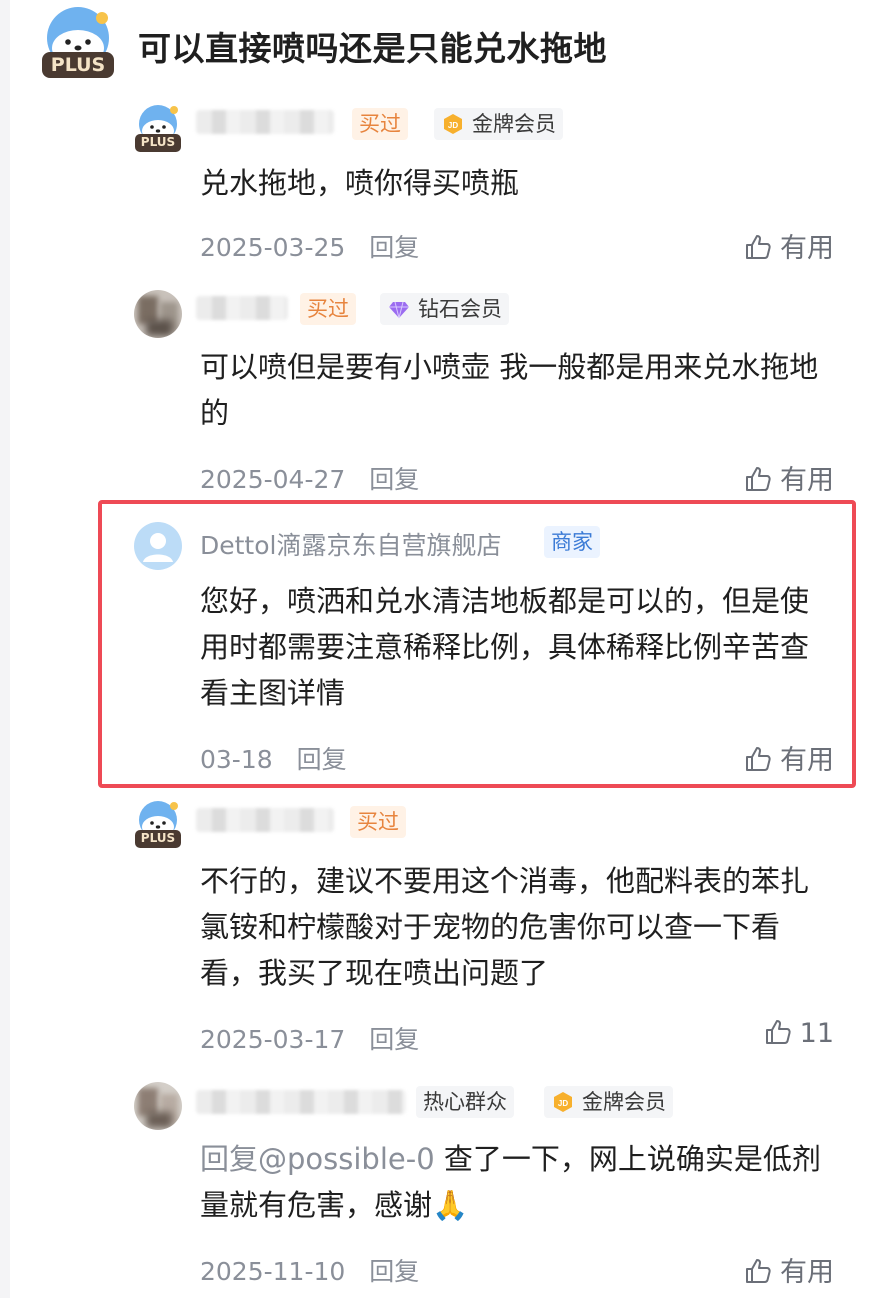 This screenshot has width=872, height=1298. What do you see at coordinates (273, 1271) in the screenshot?
I see `comment-date: 2025-11-10` at bounding box center [273, 1271].